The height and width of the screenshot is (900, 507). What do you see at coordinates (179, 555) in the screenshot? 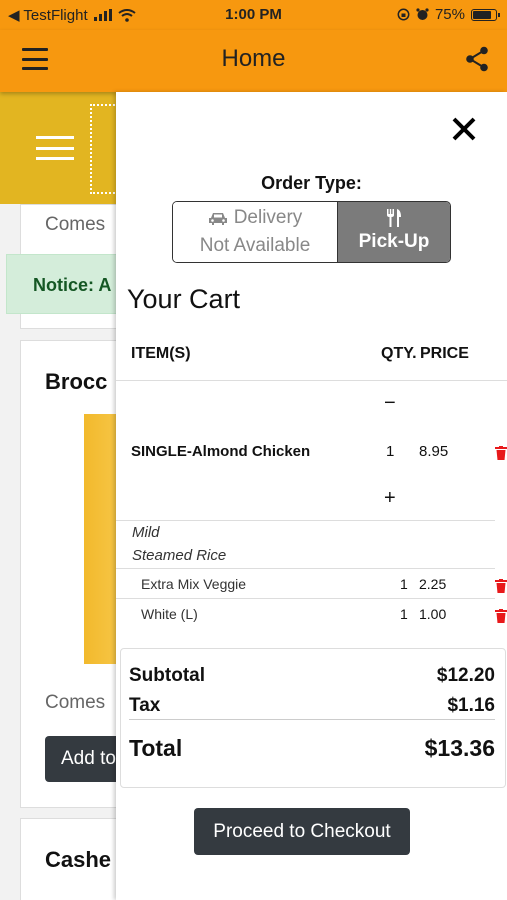
I see `item-option: Steamed Rice` at bounding box center [179, 555].